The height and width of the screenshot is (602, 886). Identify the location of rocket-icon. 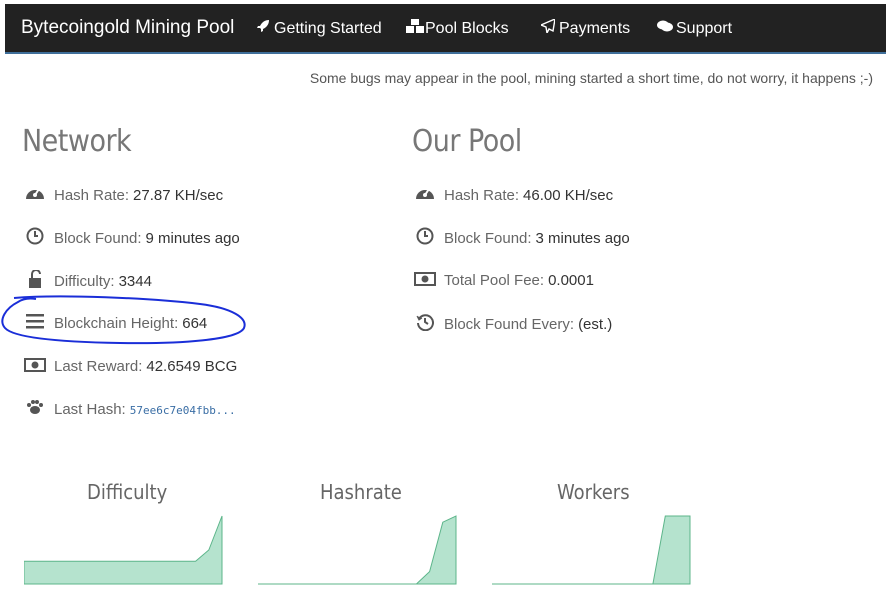
(263, 28).